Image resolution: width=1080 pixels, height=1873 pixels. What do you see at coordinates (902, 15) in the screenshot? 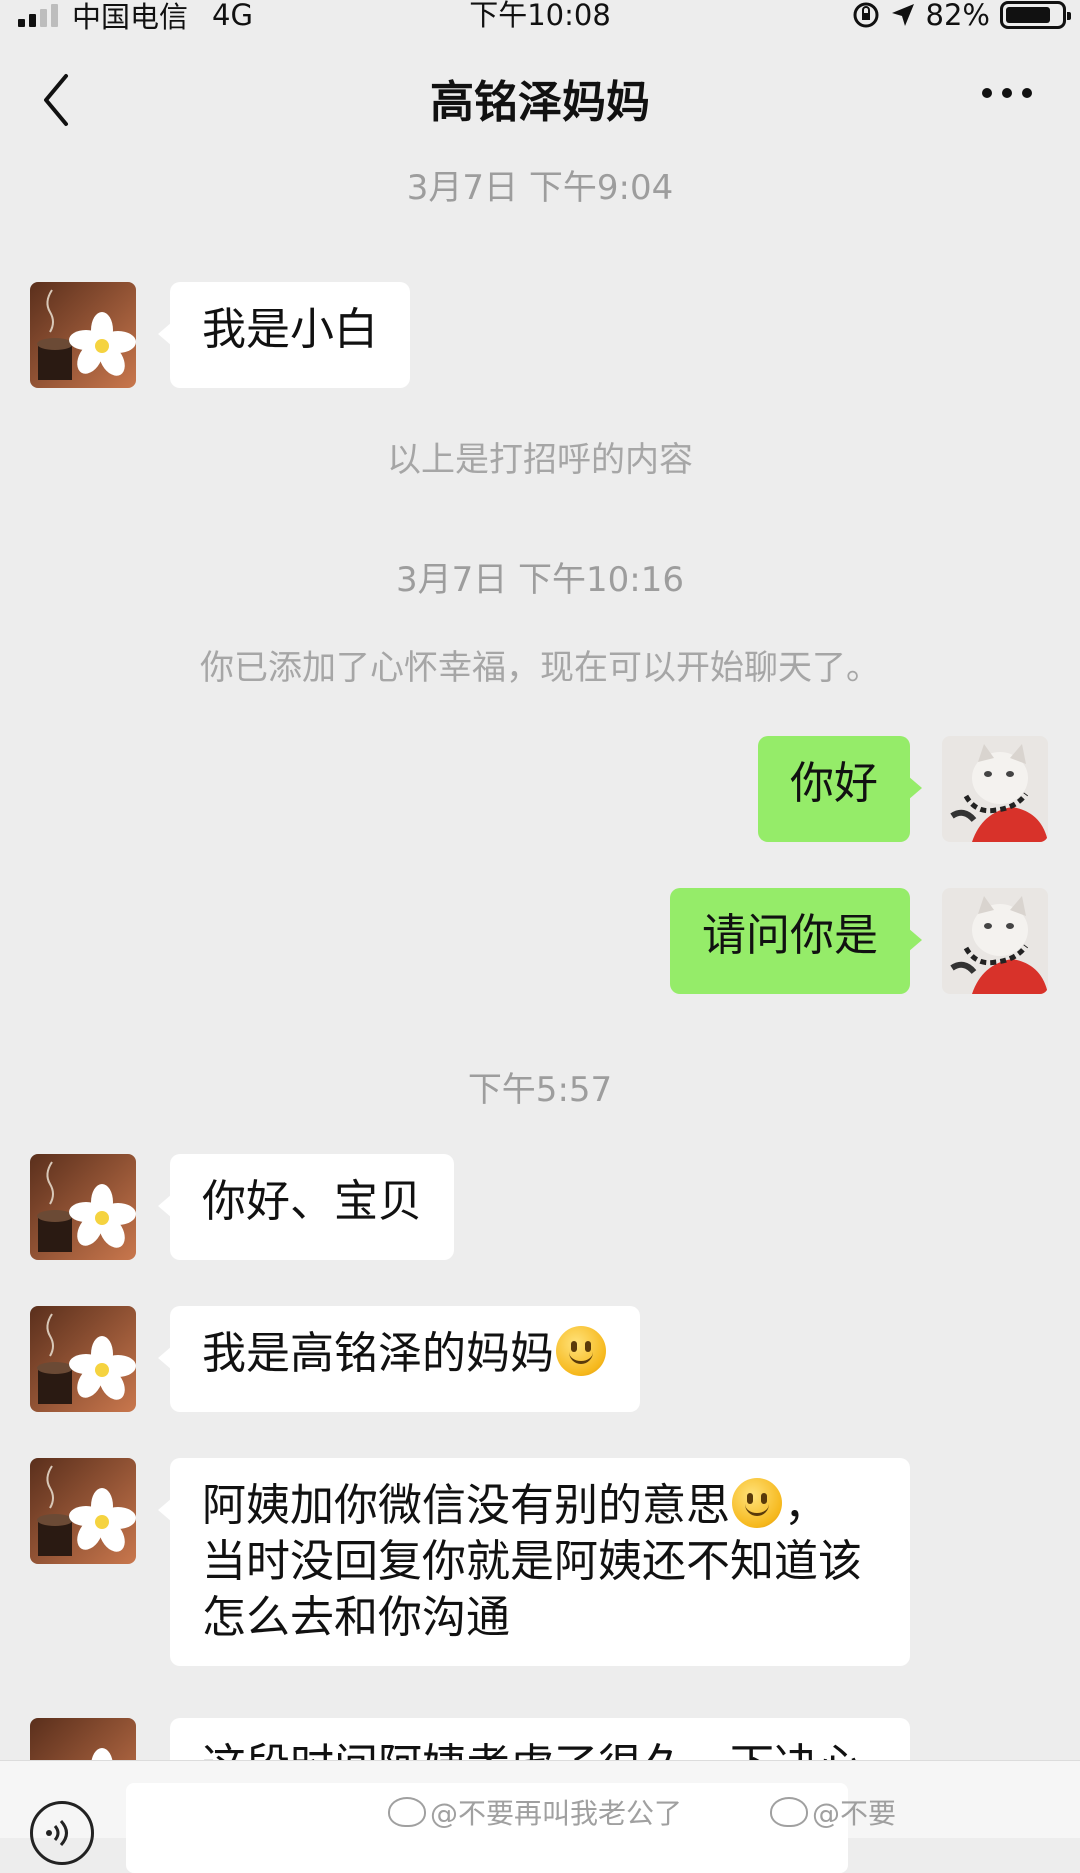
I see `location-arrow-icon` at bounding box center [902, 15].